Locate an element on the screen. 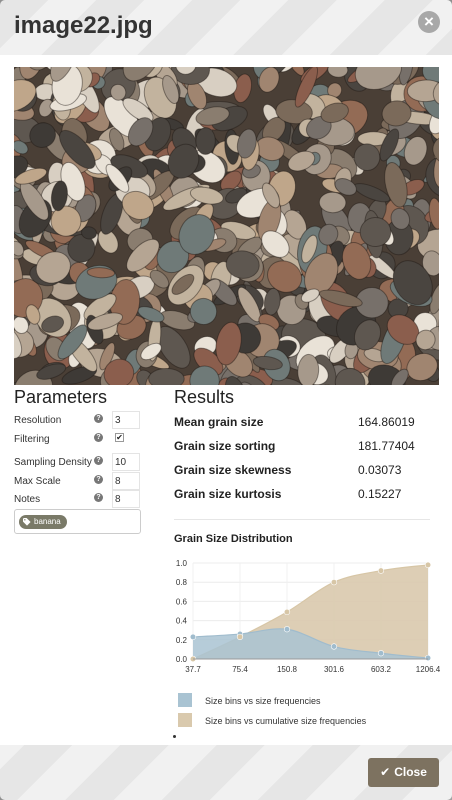 The height and width of the screenshot is (800, 452). result-label: Grain size kurtosis is located at coordinates (228, 494).